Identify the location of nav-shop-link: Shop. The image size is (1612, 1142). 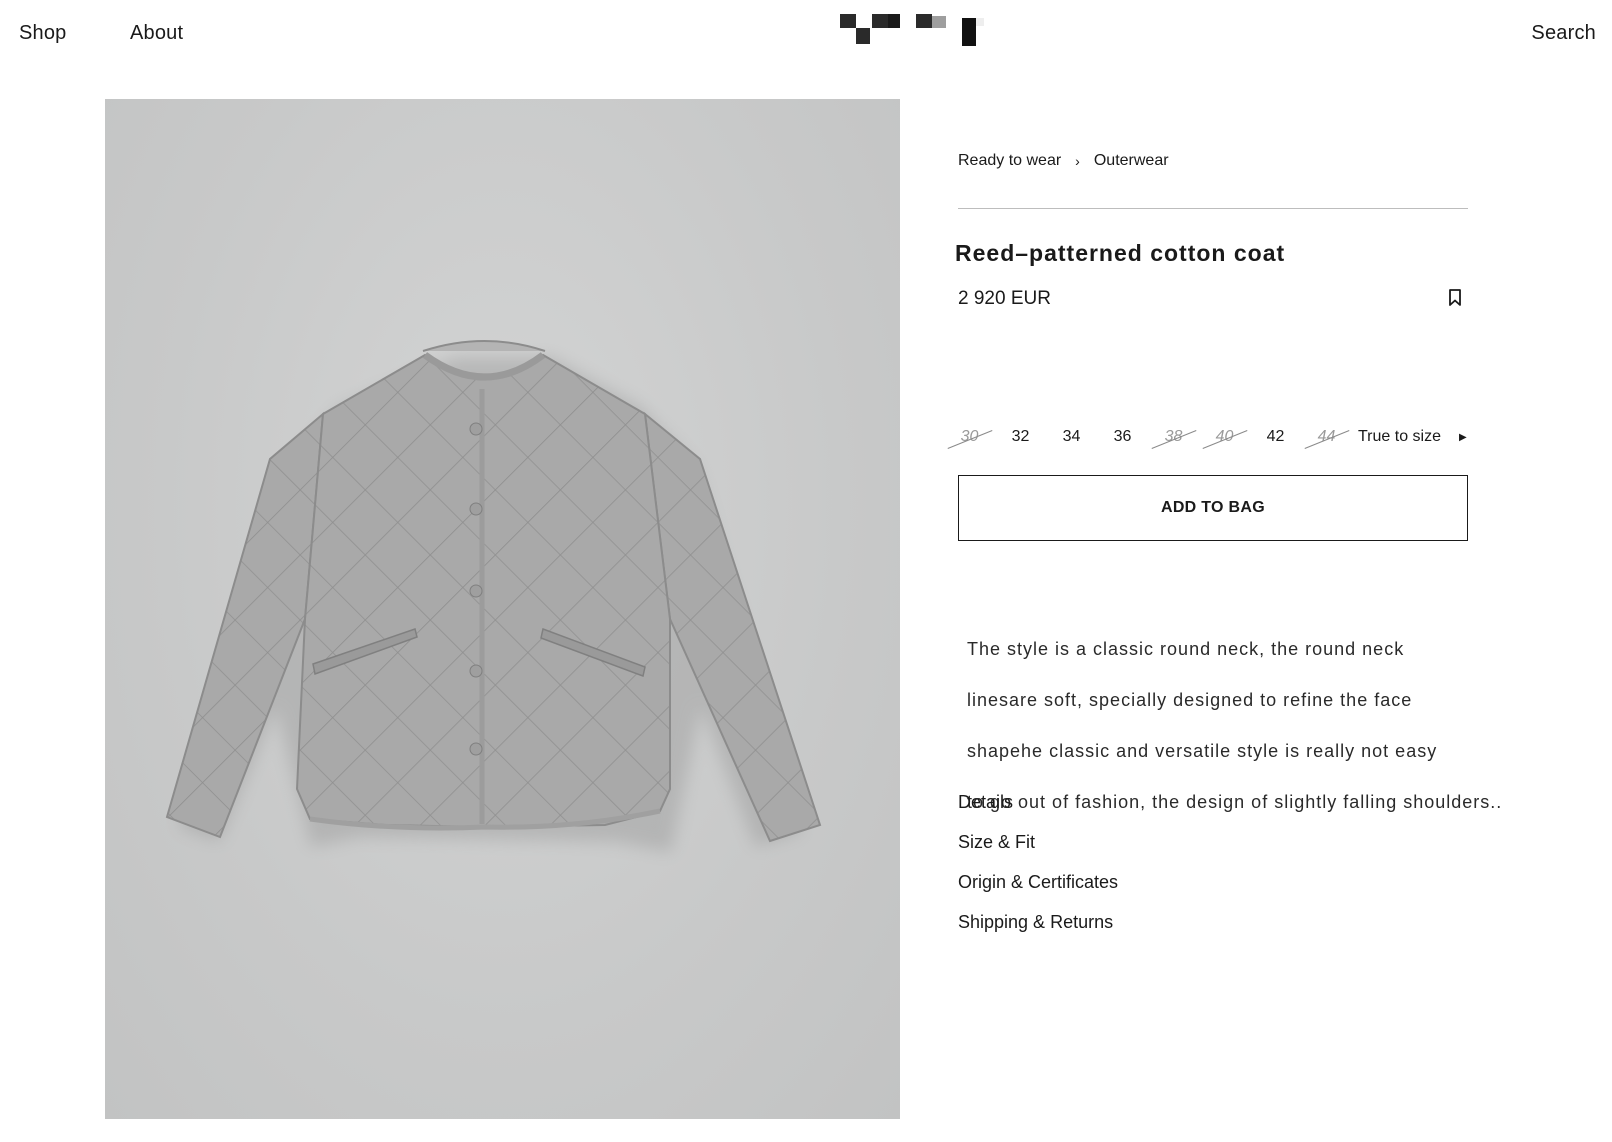
(43, 33).